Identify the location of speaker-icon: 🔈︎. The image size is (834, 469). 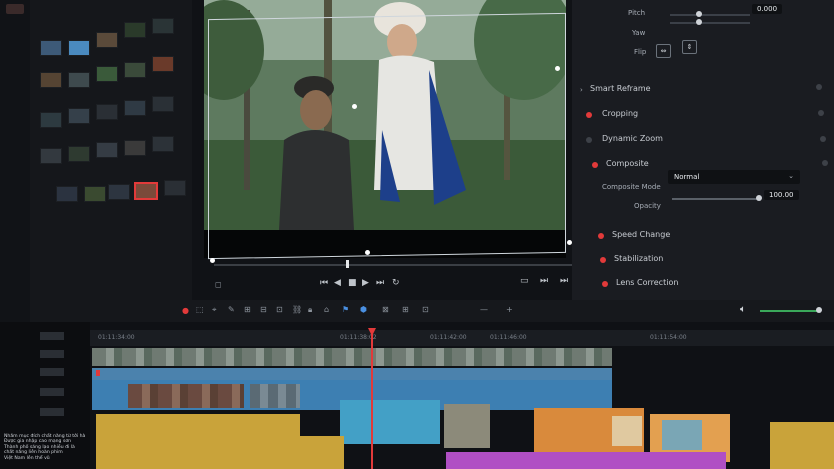
(743, 309).